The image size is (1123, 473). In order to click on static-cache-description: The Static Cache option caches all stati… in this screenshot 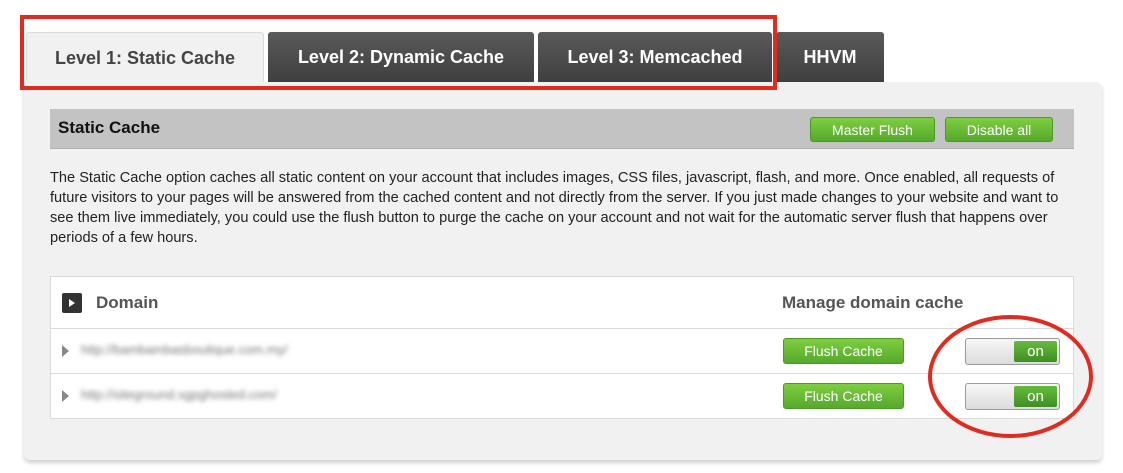, I will do `click(554, 208)`.